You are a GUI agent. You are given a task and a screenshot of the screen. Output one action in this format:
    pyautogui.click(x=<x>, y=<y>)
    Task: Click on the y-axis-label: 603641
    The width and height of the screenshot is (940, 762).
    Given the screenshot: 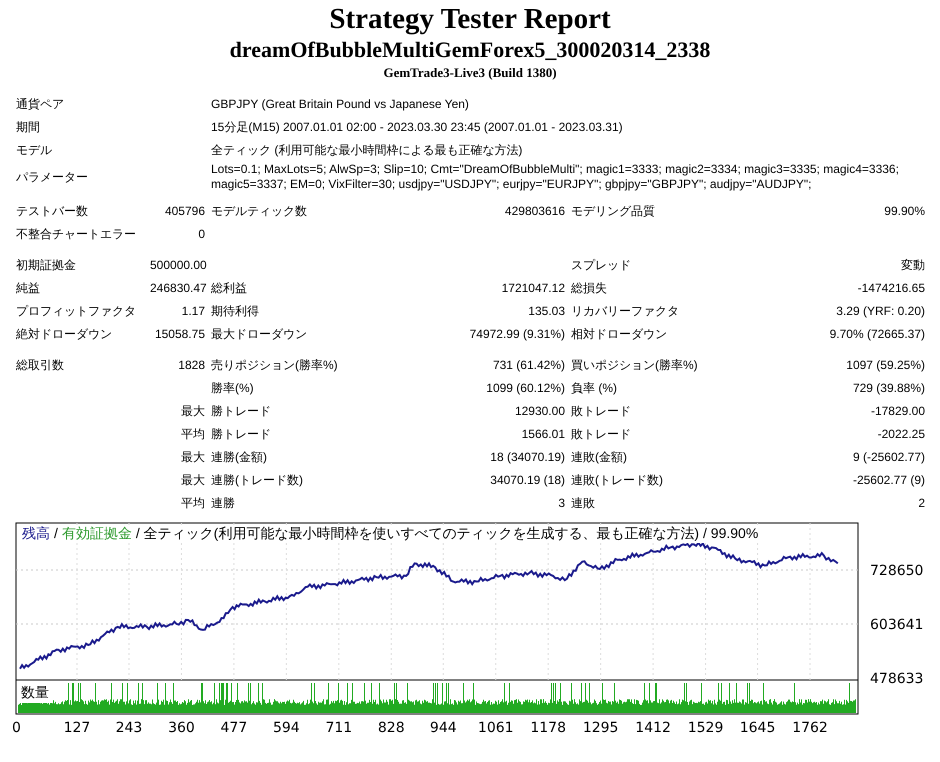 What is the action you would take?
    pyautogui.click(x=897, y=625)
    